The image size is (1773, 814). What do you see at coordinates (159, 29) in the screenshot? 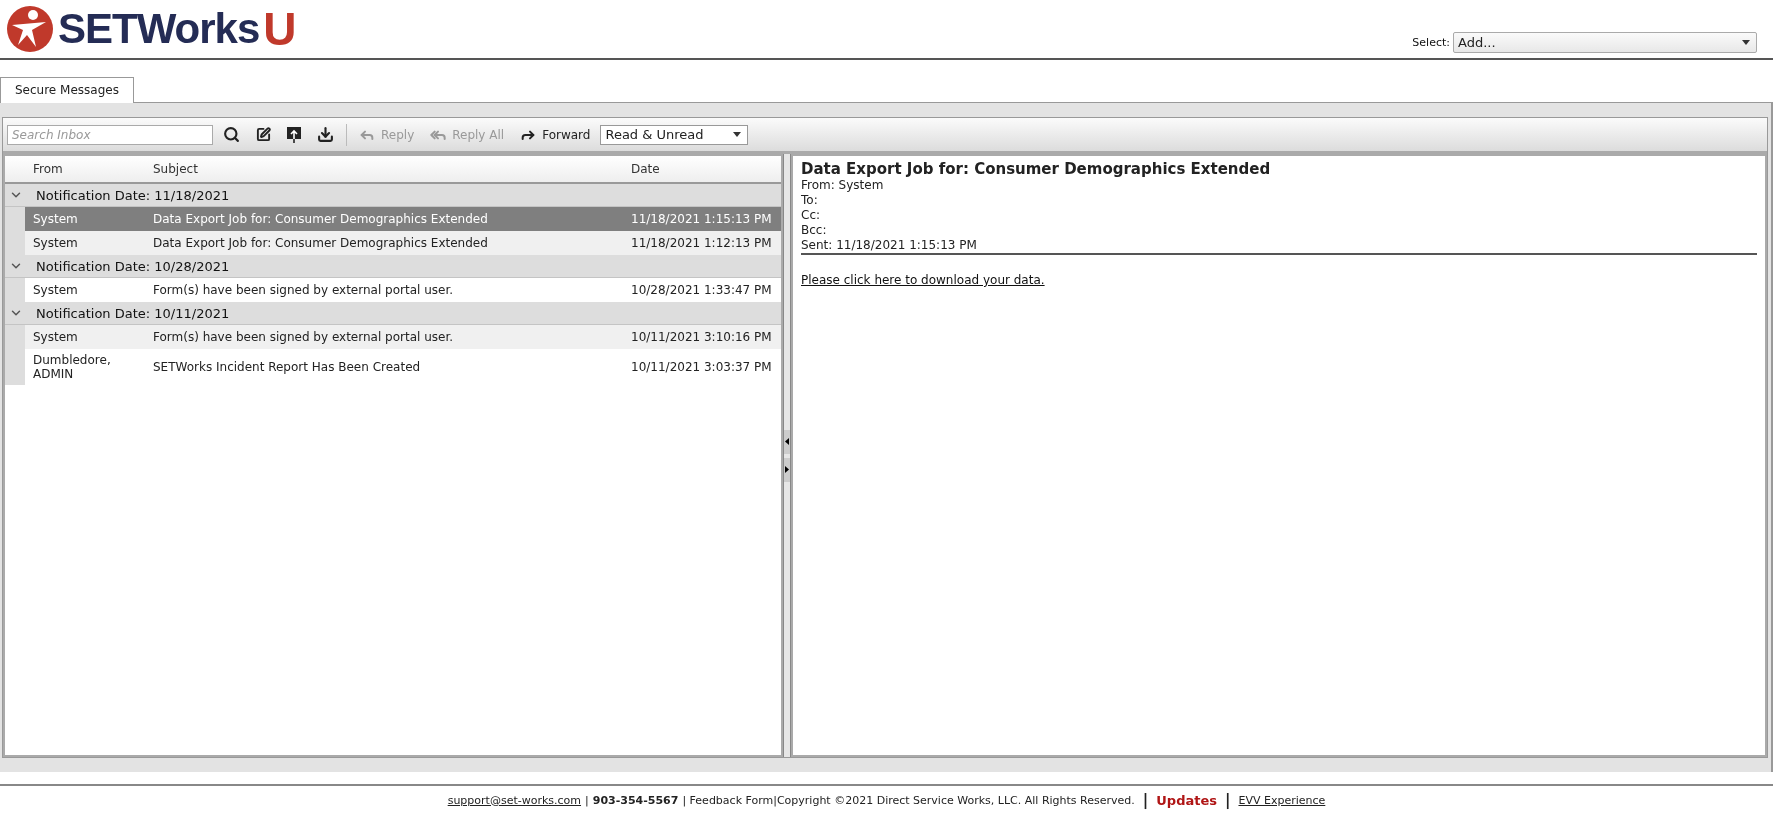
I see `logo-text: SETWorks` at bounding box center [159, 29].